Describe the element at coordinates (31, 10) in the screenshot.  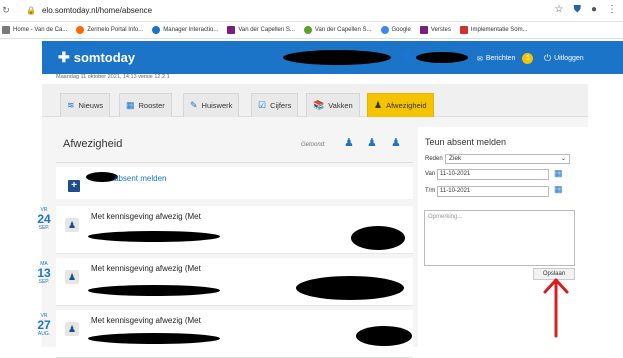
I see `lock-icon: 🔒` at that location.